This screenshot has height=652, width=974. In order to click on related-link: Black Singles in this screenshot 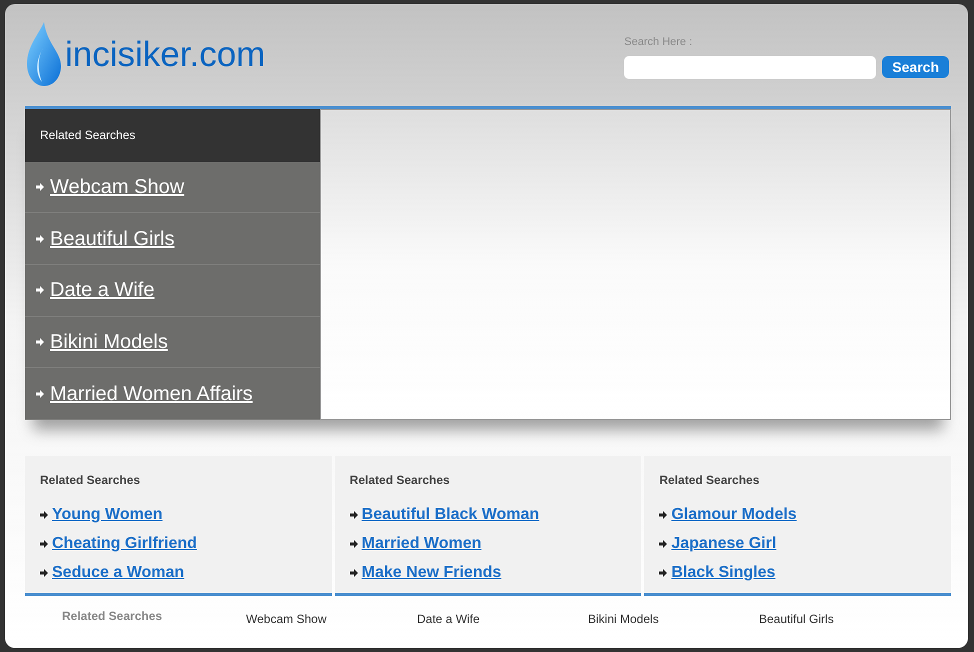, I will do `click(723, 572)`.